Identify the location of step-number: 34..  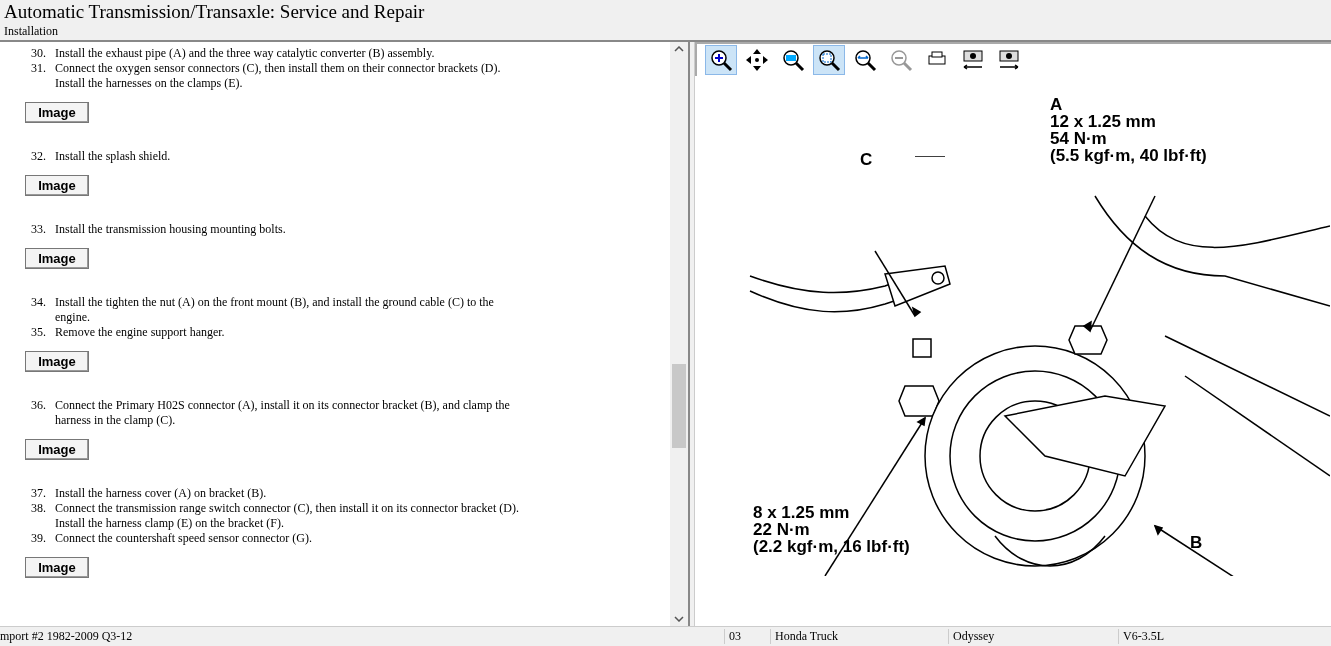
(39, 303).